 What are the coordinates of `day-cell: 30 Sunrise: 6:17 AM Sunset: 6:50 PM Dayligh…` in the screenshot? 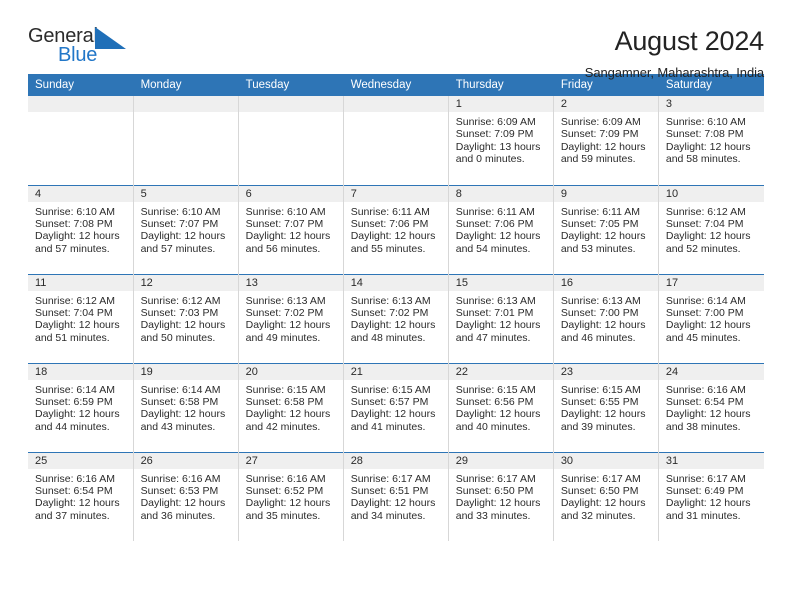 It's located at (606, 496).